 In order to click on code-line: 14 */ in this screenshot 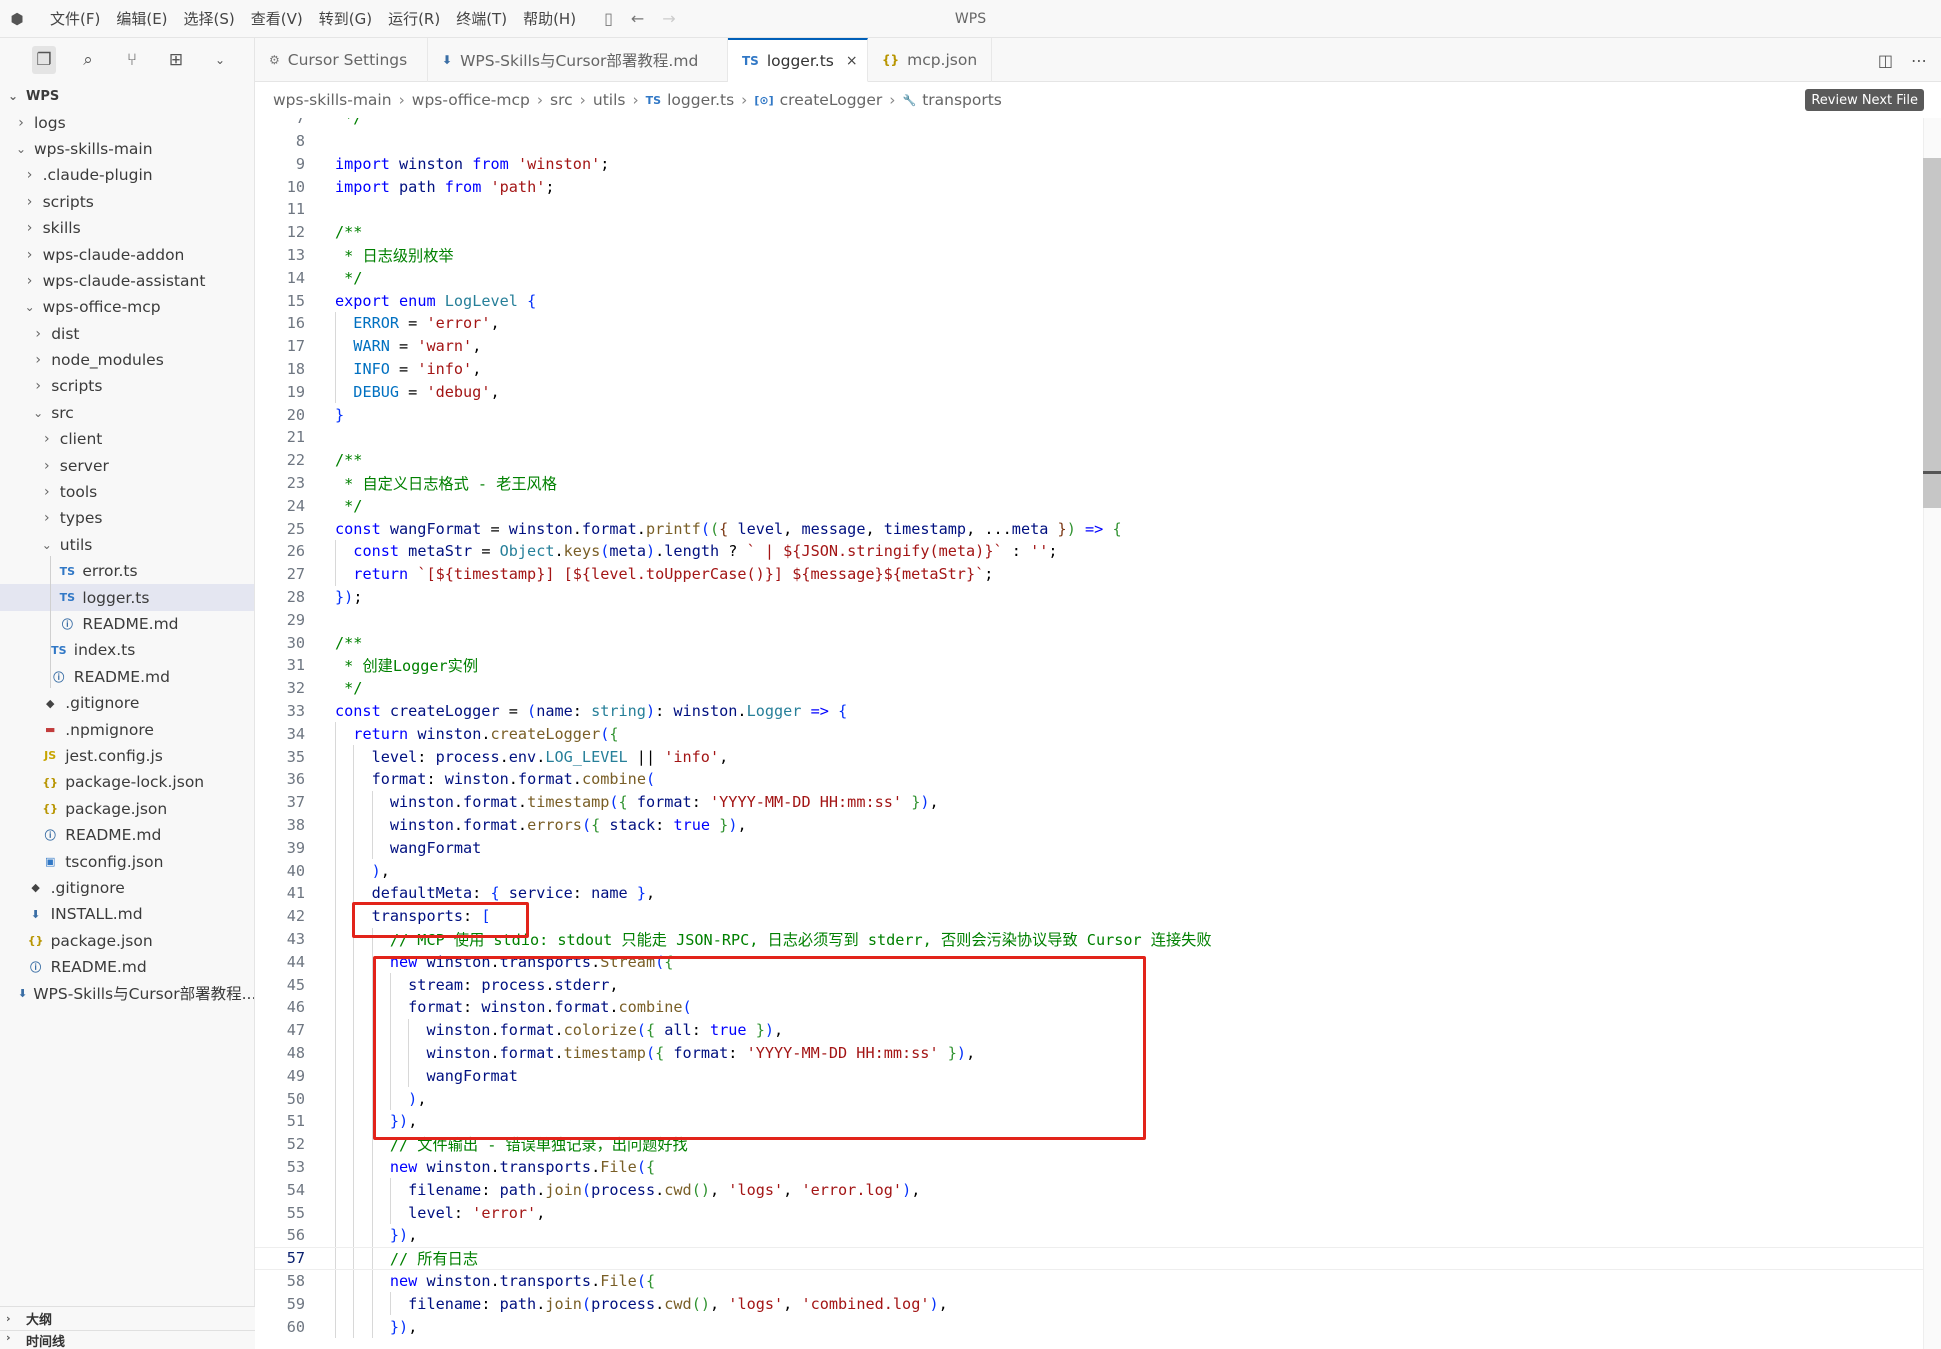, I will do `click(1098, 277)`.